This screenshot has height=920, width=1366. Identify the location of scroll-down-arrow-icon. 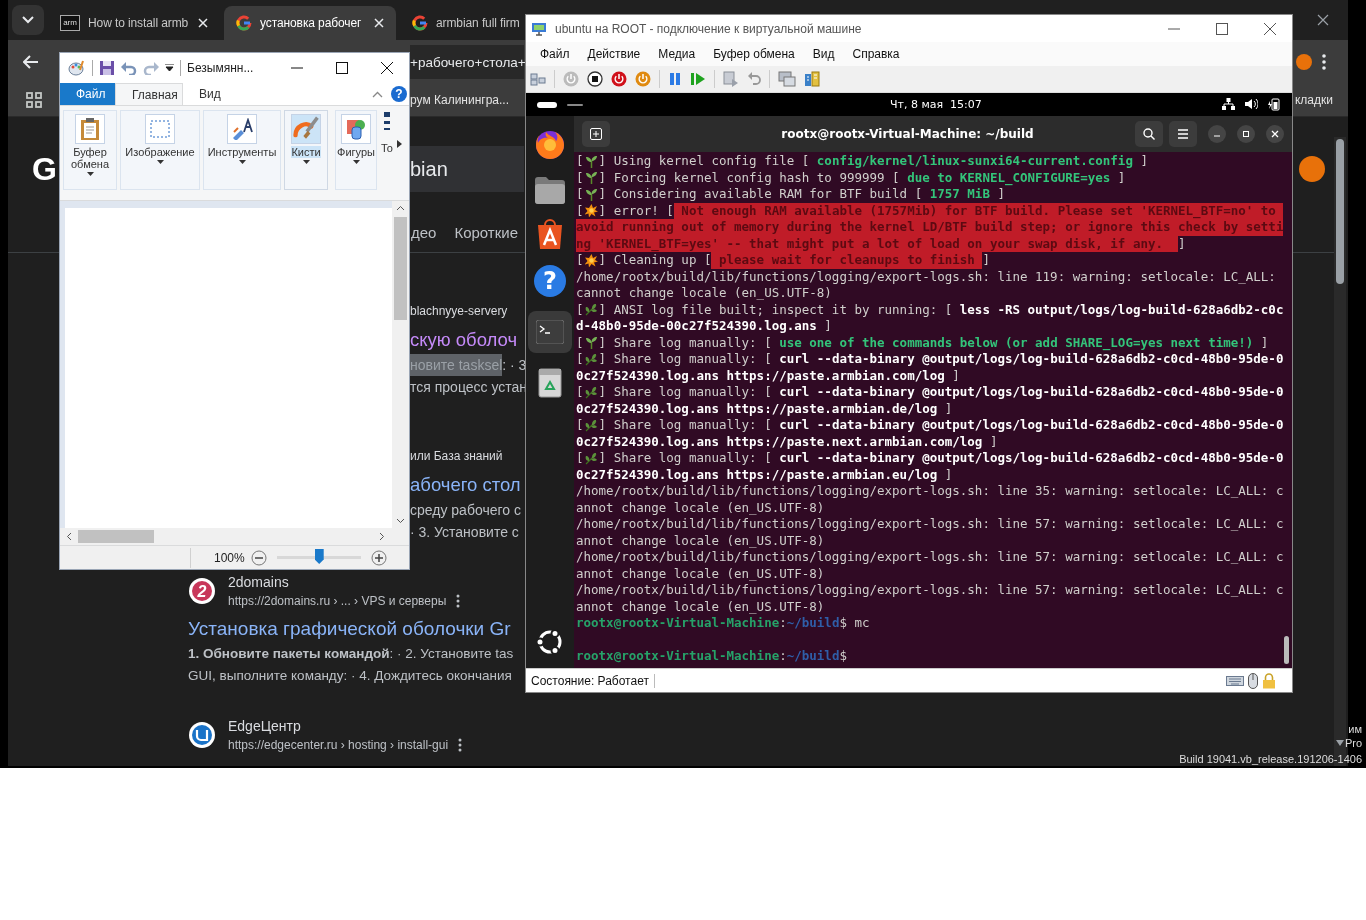
(1340, 743).